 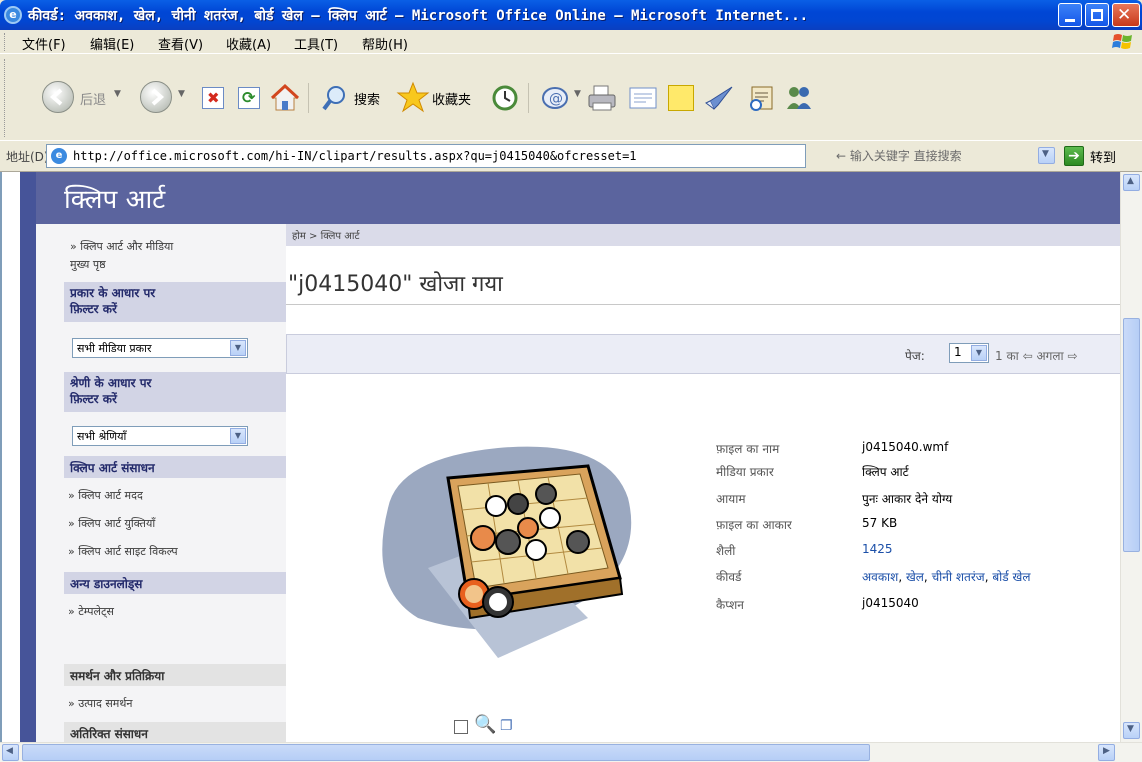 I want to click on sidebar-home-link: » क्लिप आर्ट और मीडिया मुख्य पृष्ठ, so click(x=121, y=256).